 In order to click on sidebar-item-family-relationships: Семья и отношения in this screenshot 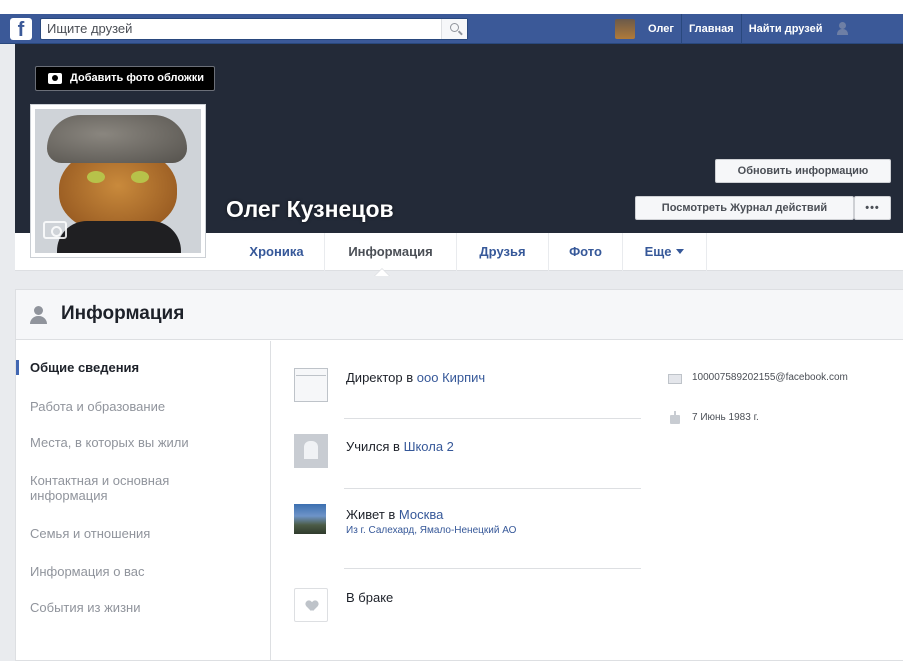, I will do `click(143, 533)`.